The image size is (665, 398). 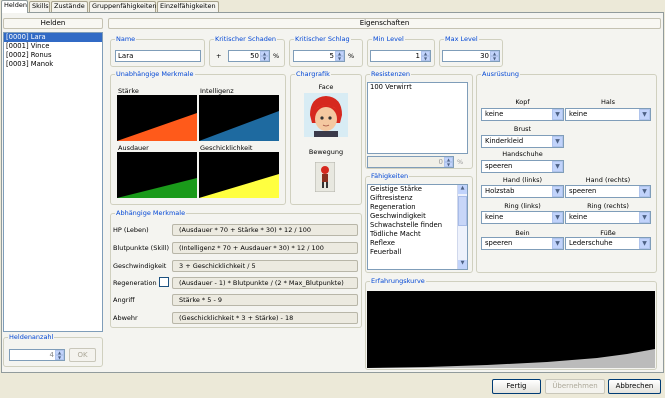 I want to click on skill-item: Geistige Stärke, so click(x=417, y=189).